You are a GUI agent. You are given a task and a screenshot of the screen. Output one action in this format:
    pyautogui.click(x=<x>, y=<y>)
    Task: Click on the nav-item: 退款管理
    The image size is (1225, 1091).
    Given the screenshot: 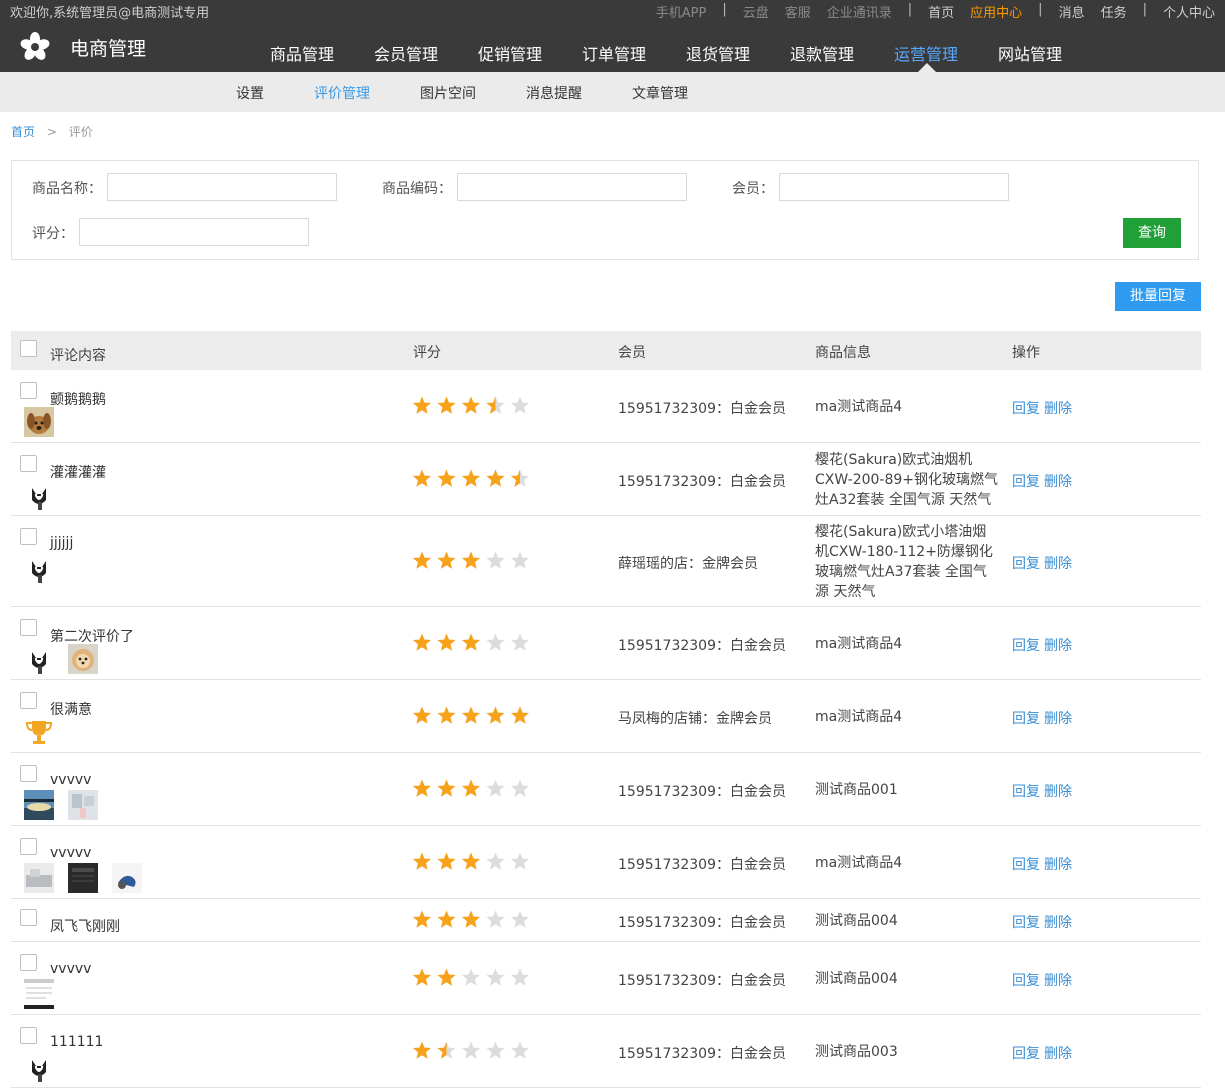 What is the action you would take?
    pyautogui.click(x=822, y=53)
    